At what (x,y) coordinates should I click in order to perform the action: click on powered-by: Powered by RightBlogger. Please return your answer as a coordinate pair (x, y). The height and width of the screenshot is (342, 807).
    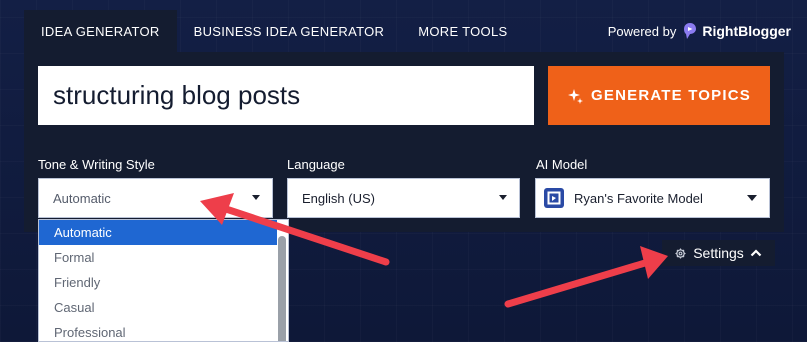
    Looking at the image, I should click on (699, 31).